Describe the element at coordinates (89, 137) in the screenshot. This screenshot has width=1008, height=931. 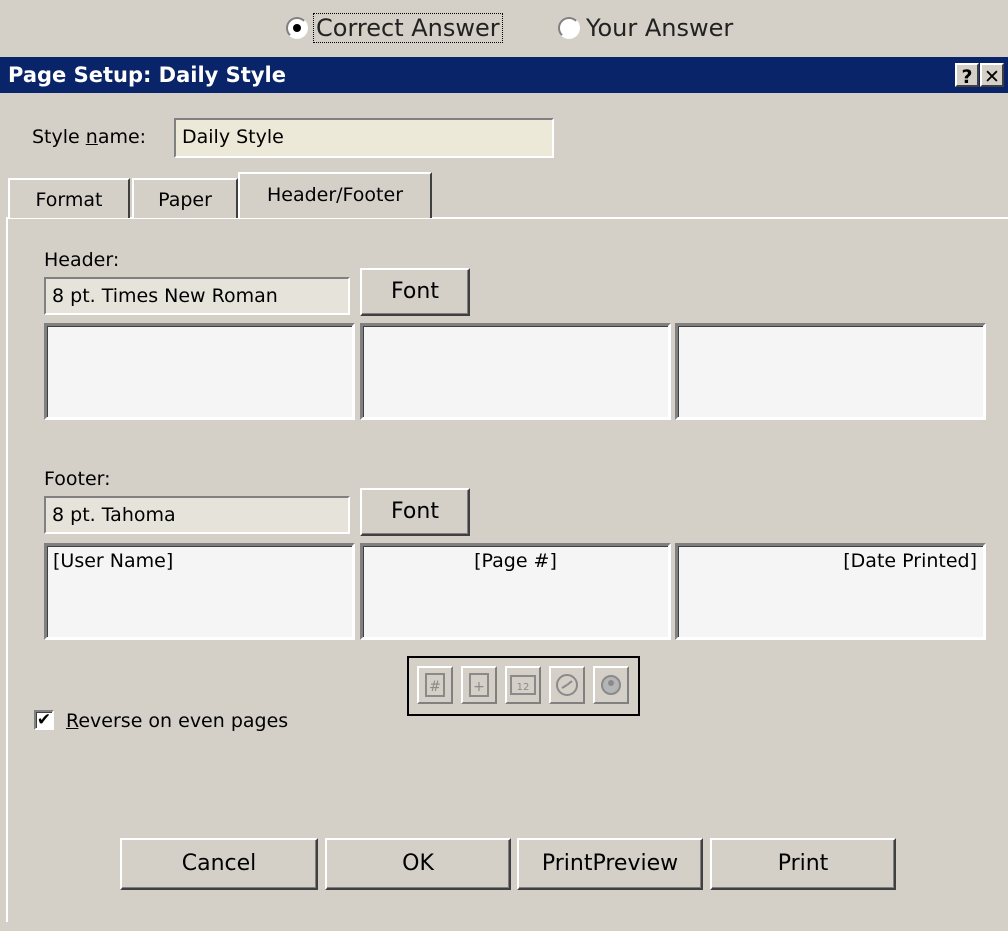
I see `style-name-label: Style name:` at that location.